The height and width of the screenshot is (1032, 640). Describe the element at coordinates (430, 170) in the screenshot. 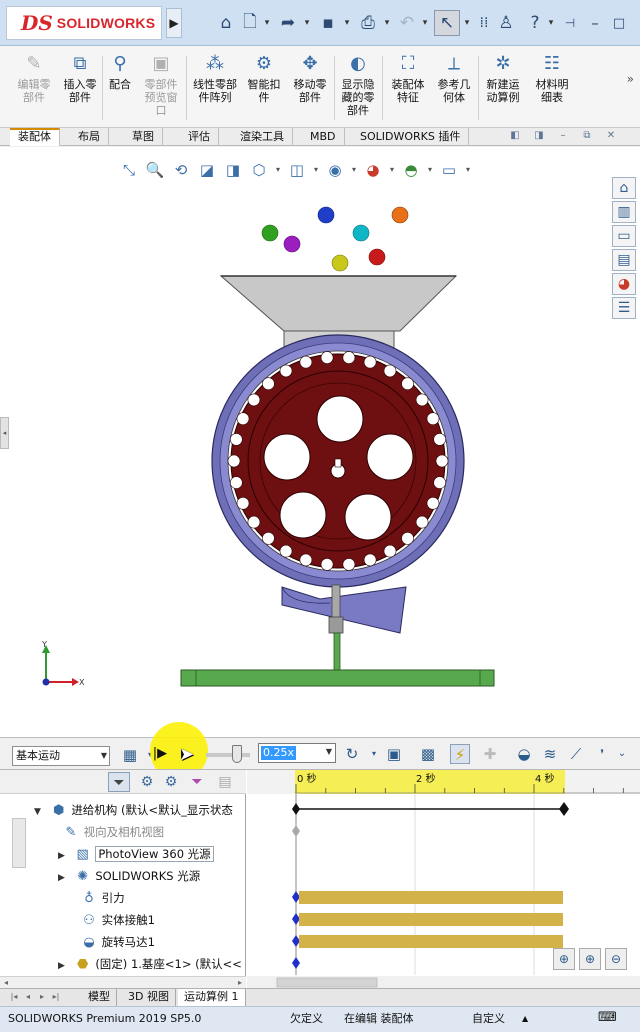

I see `scene-dropdown-icon: ▾` at that location.